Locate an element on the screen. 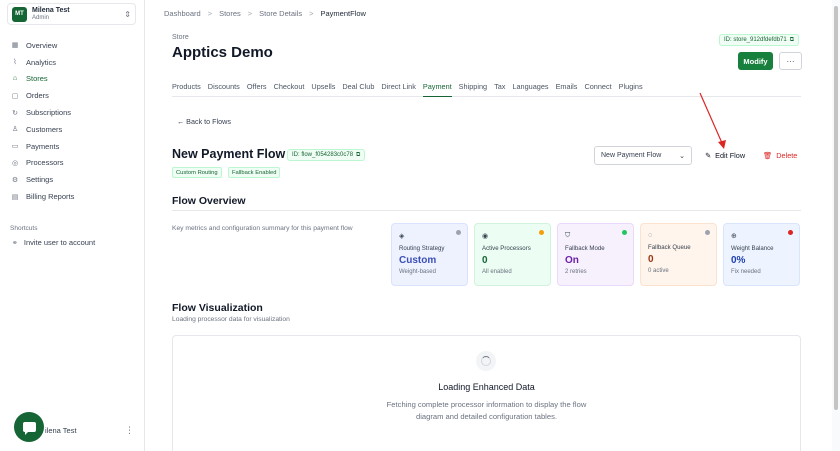 The width and height of the screenshot is (840, 451). grid-icon: ▦ is located at coordinates (15, 46).